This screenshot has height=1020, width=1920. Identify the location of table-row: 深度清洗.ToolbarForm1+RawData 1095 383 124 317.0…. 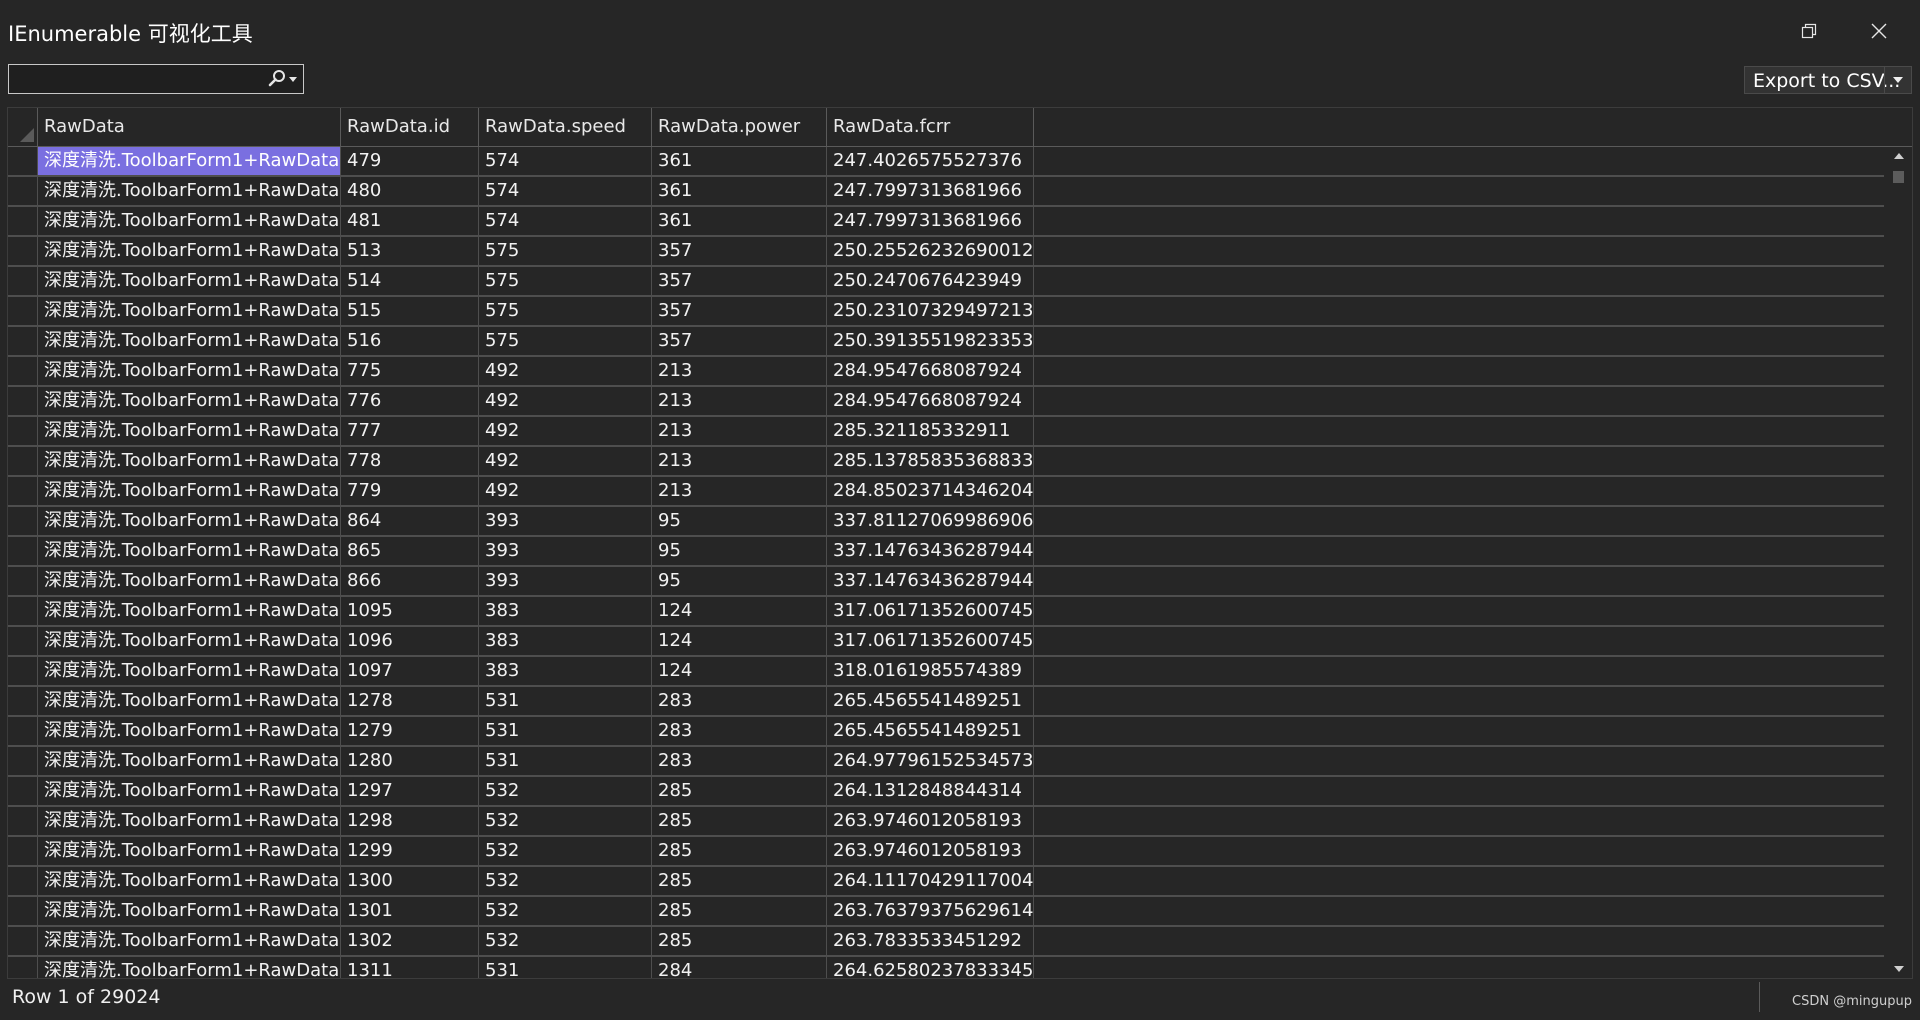
(946, 612).